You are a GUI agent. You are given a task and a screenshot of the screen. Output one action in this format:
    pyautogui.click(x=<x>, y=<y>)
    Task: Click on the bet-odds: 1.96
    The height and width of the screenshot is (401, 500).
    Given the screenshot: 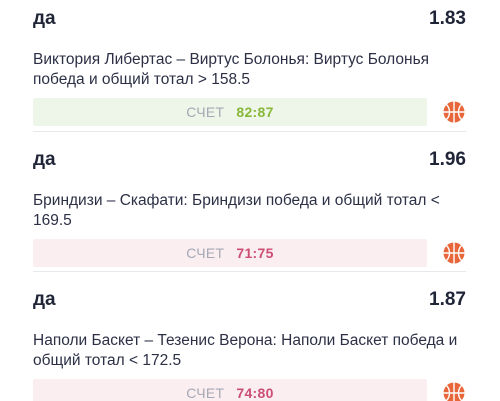 What is the action you would take?
    pyautogui.click(x=447, y=159)
    